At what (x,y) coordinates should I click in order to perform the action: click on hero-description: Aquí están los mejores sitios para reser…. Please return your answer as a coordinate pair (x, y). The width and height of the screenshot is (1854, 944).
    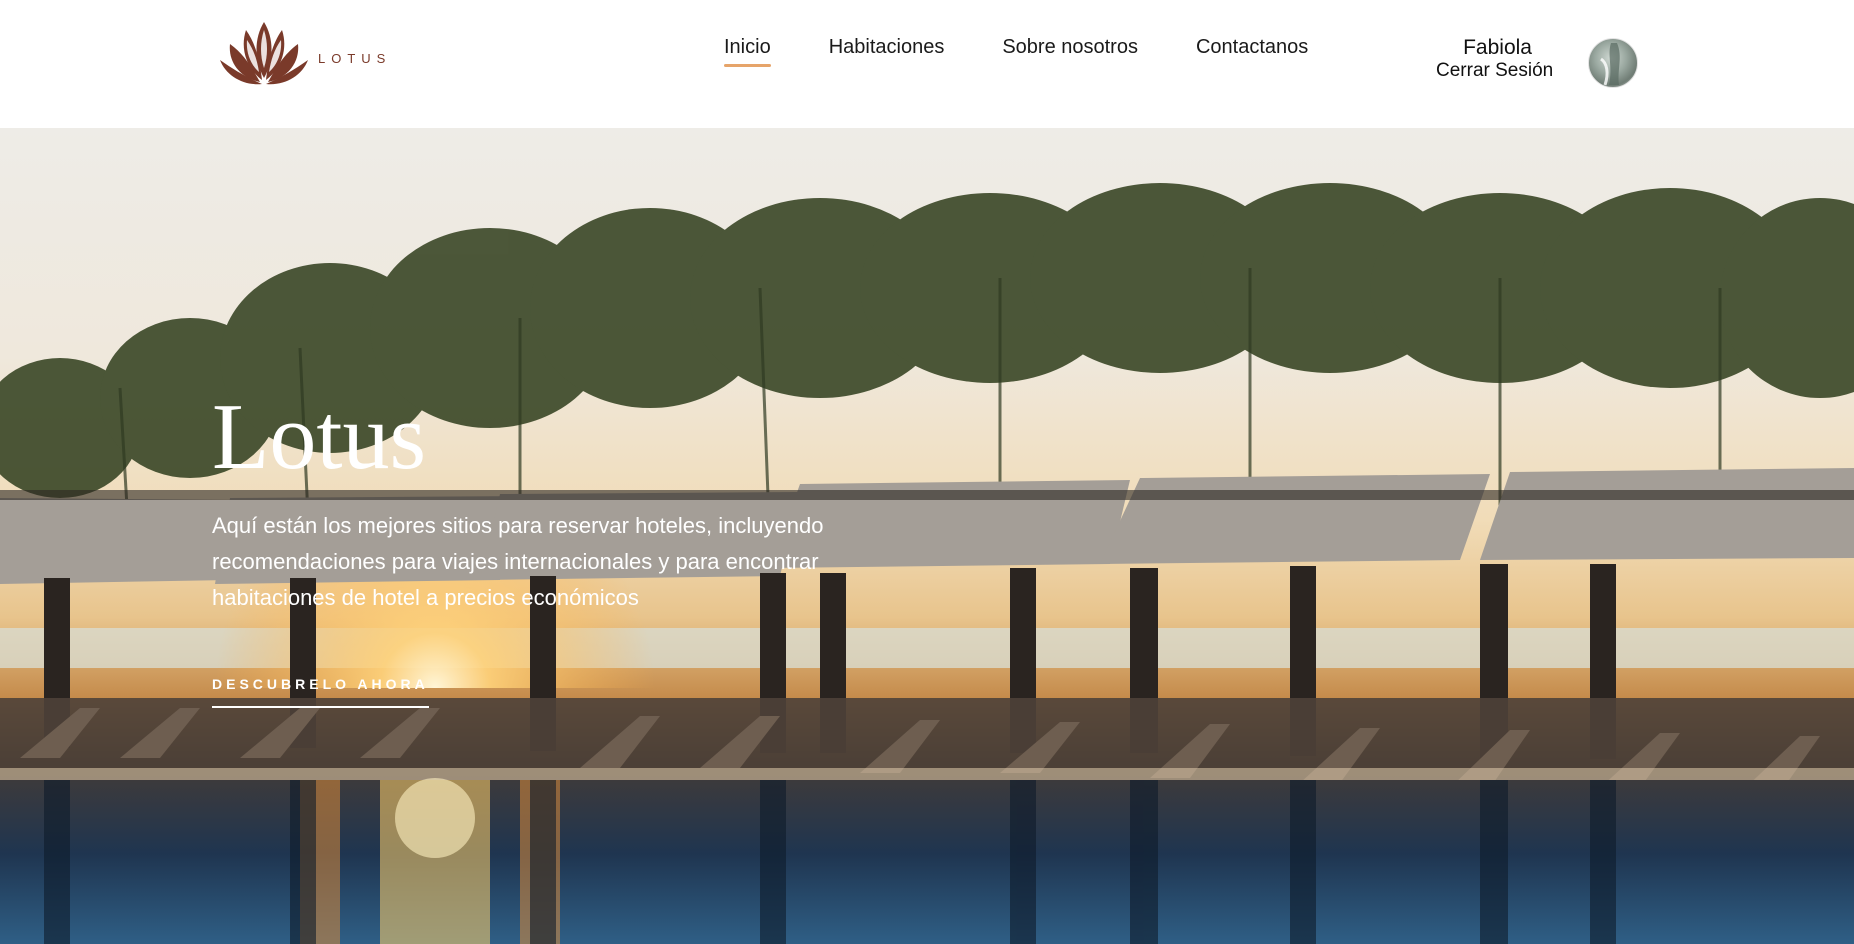
    Looking at the image, I should click on (518, 561).